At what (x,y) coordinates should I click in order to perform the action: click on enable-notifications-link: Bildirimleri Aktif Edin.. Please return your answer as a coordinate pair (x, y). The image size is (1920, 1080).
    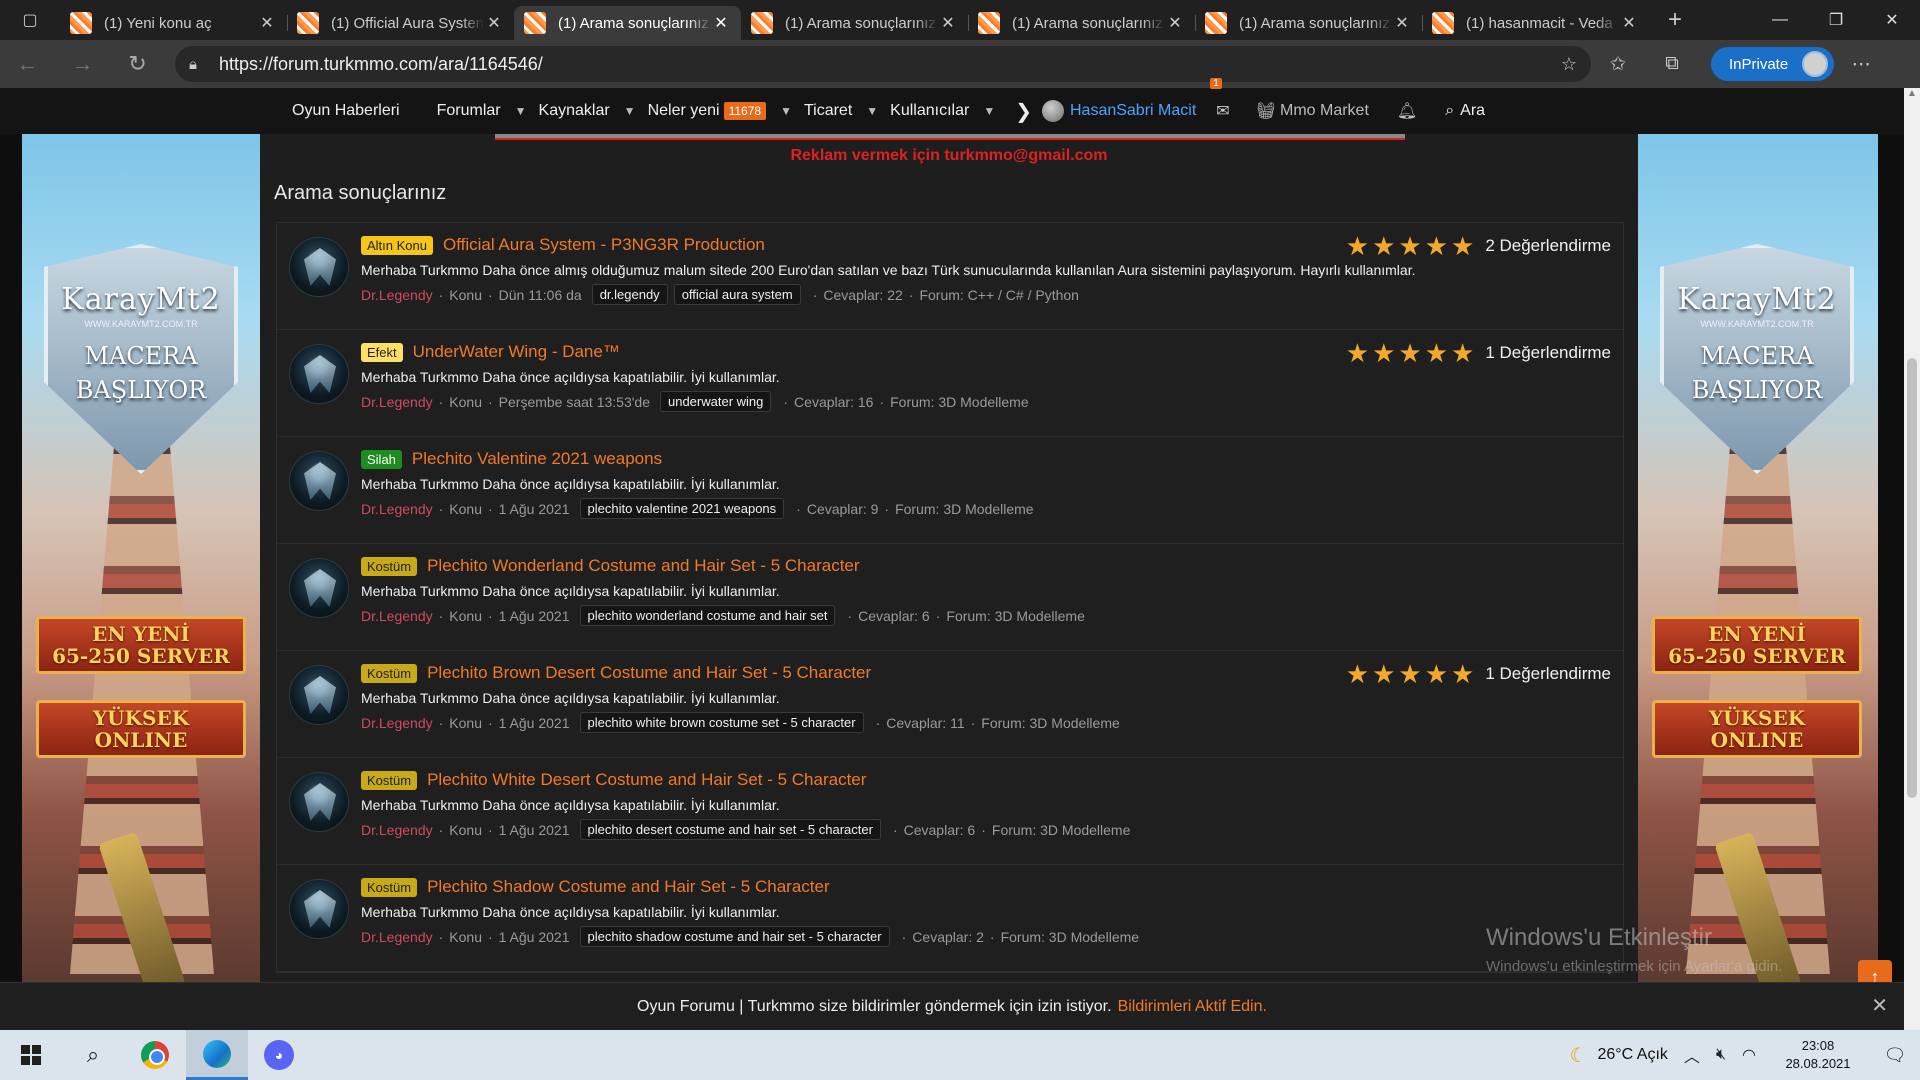
    Looking at the image, I should click on (1192, 1007).